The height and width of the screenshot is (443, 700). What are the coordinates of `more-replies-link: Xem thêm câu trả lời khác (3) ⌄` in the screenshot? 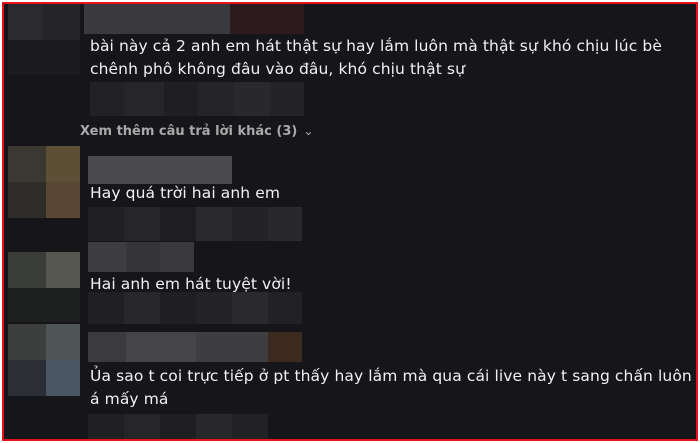 It's located at (196, 131).